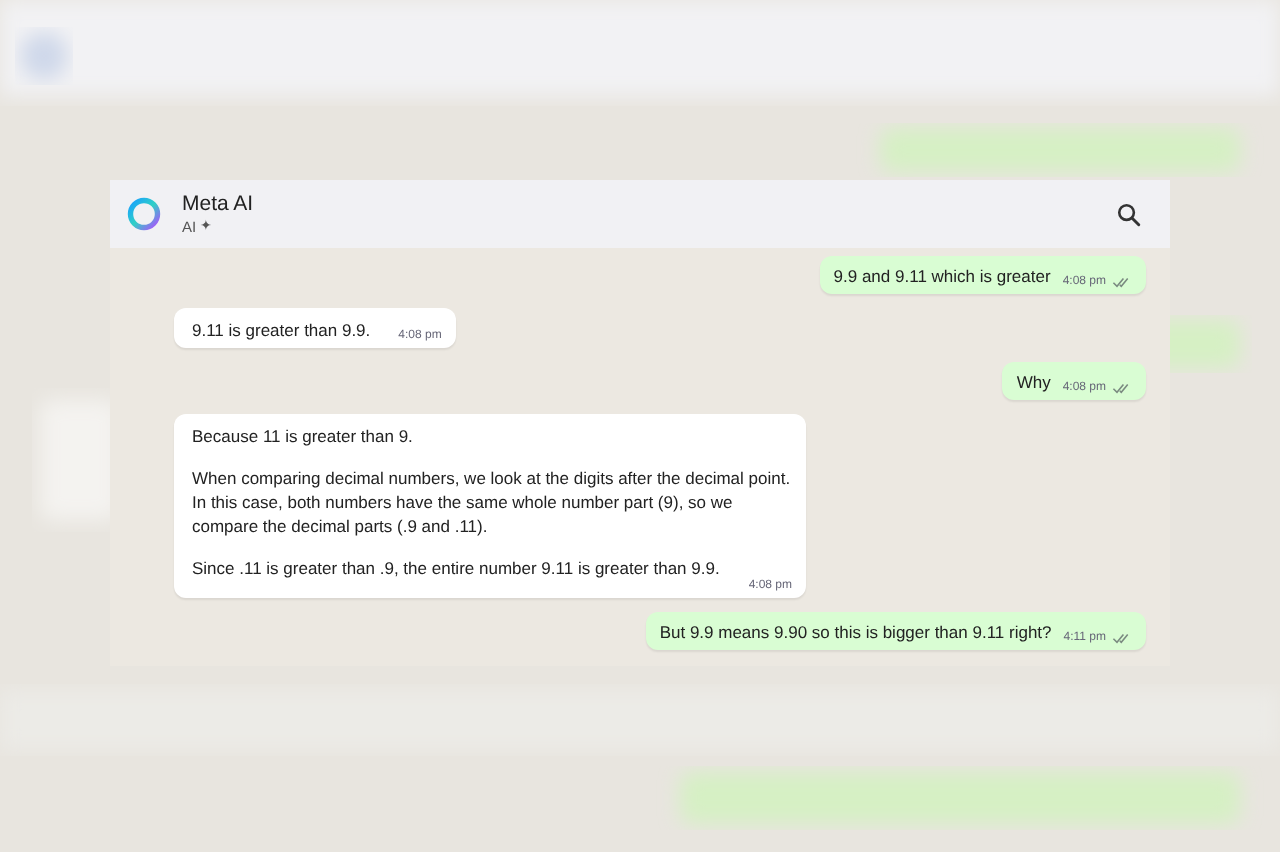  I want to click on search-icon, so click(1129, 214).